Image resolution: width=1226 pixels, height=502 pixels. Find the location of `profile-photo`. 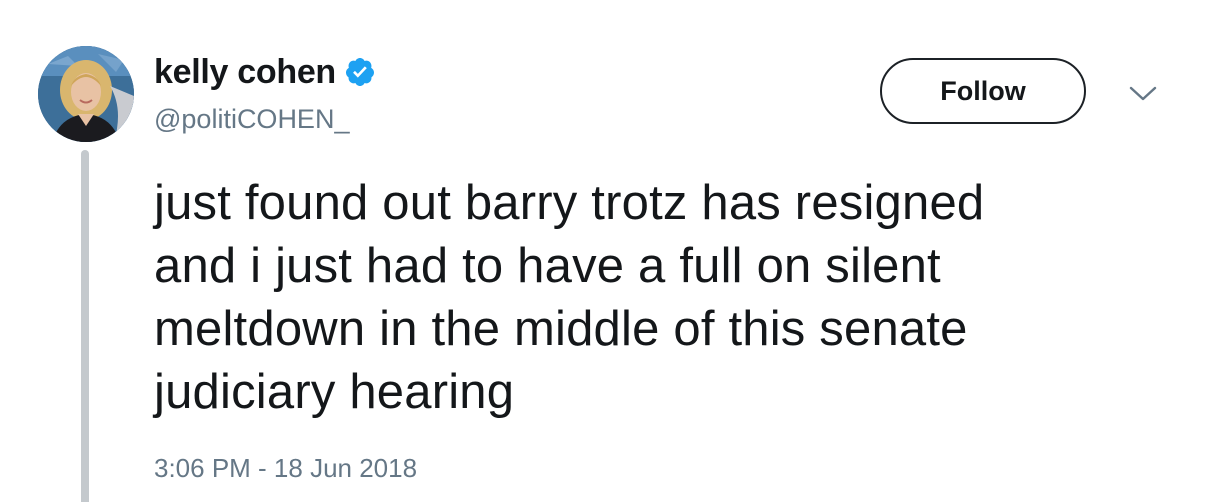

profile-photo is located at coordinates (86, 94).